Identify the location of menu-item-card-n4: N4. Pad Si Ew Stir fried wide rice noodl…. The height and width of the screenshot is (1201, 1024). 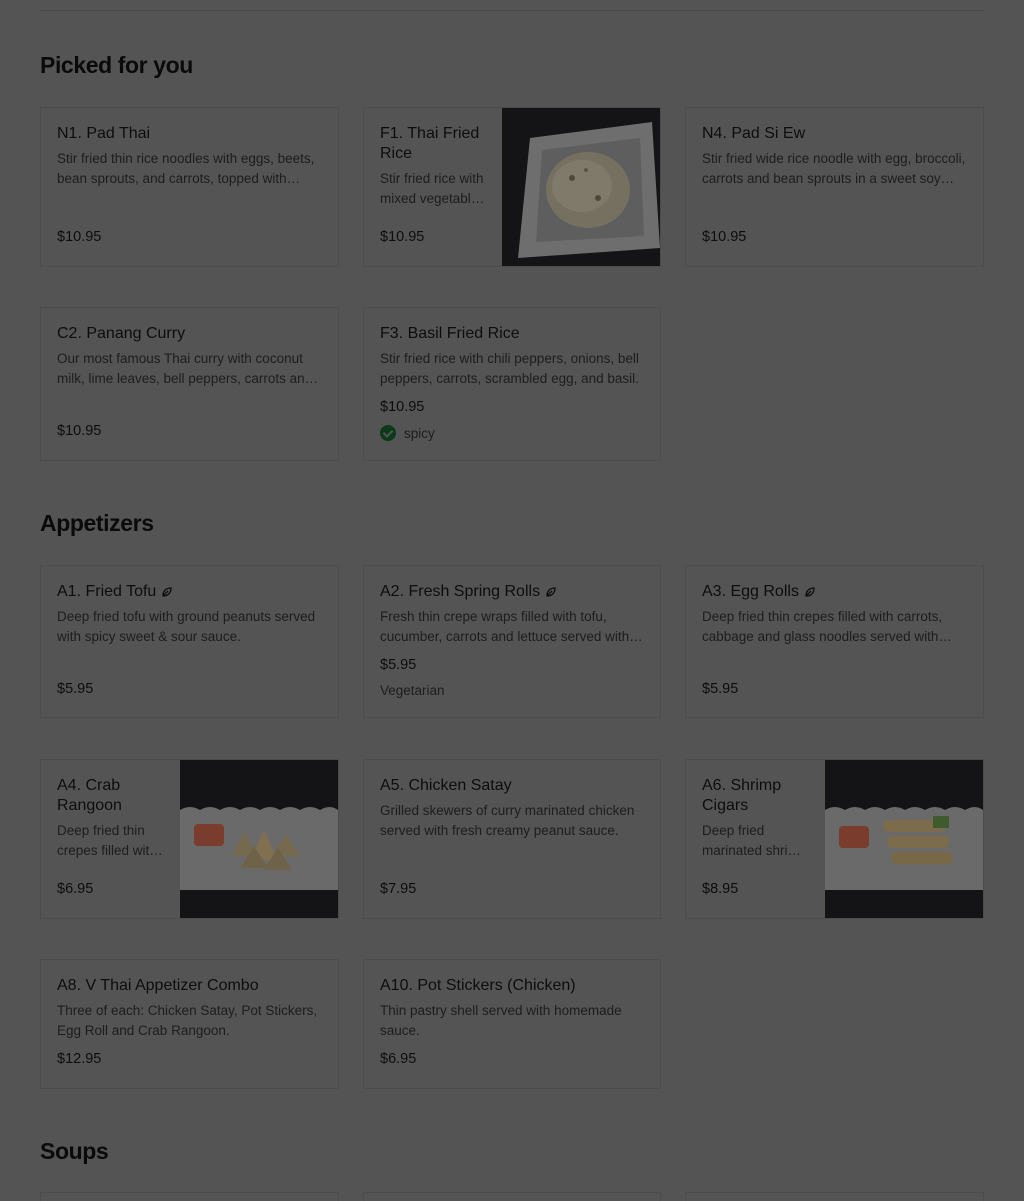
(834, 187).